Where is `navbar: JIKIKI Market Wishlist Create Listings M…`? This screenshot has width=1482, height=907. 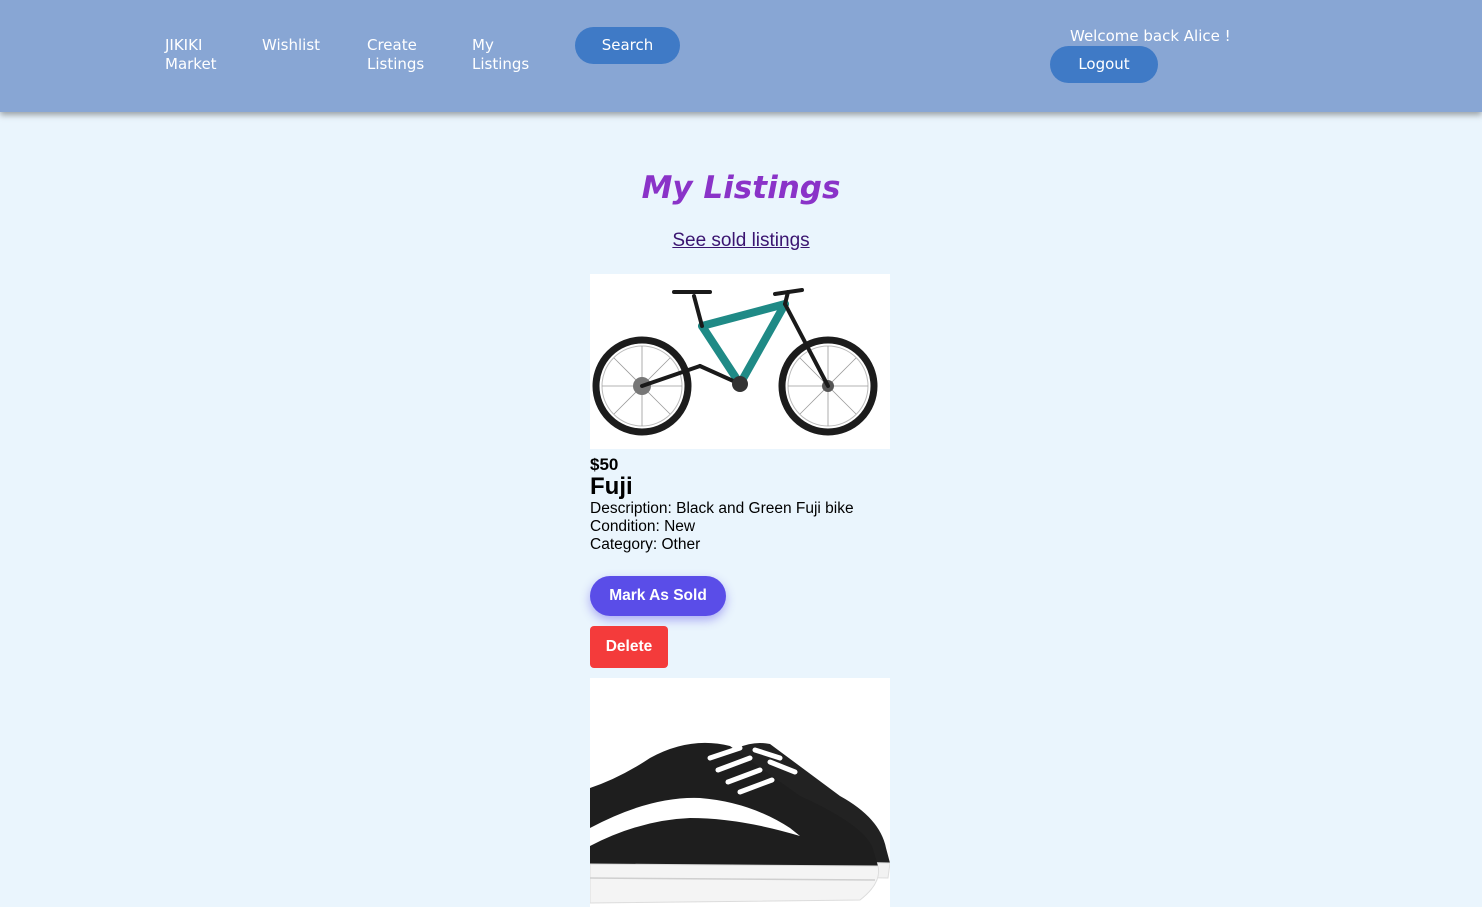 navbar: JIKIKI Market Wishlist Create Listings M… is located at coordinates (741, 56).